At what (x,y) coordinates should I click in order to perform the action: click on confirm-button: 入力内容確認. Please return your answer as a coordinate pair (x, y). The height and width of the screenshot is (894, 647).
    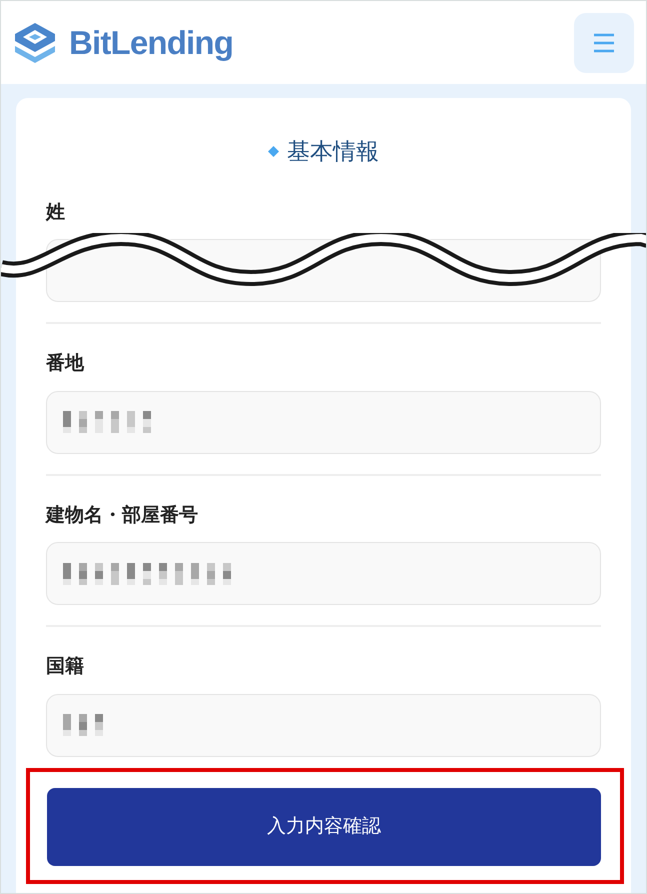
    Looking at the image, I should click on (324, 827).